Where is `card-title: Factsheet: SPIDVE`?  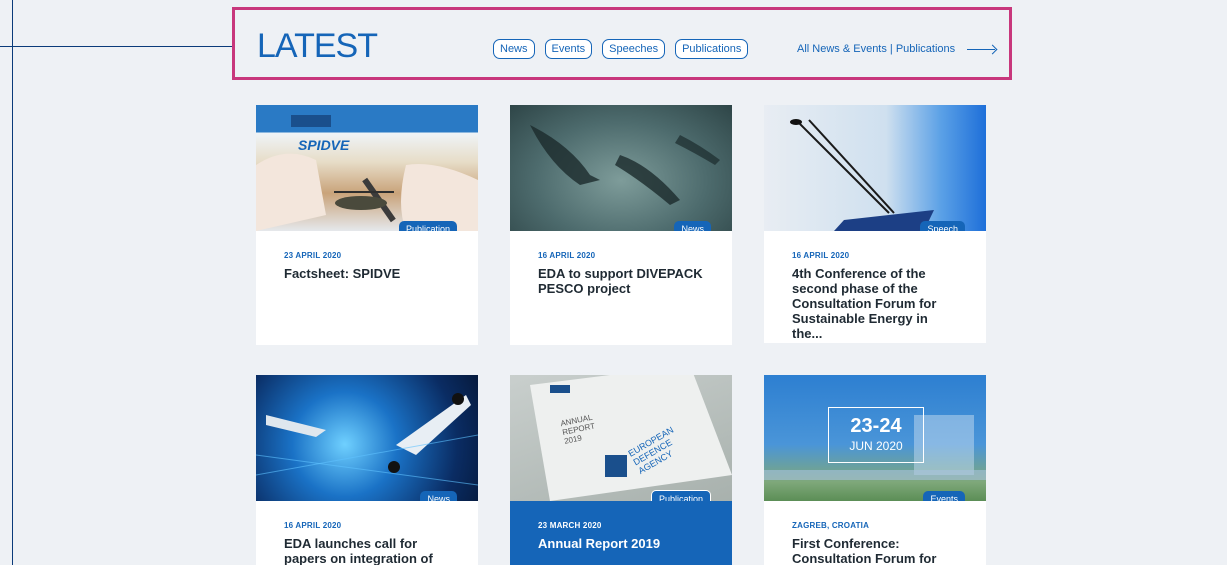
card-title: Factsheet: SPIDVE is located at coordinates (342, 273).